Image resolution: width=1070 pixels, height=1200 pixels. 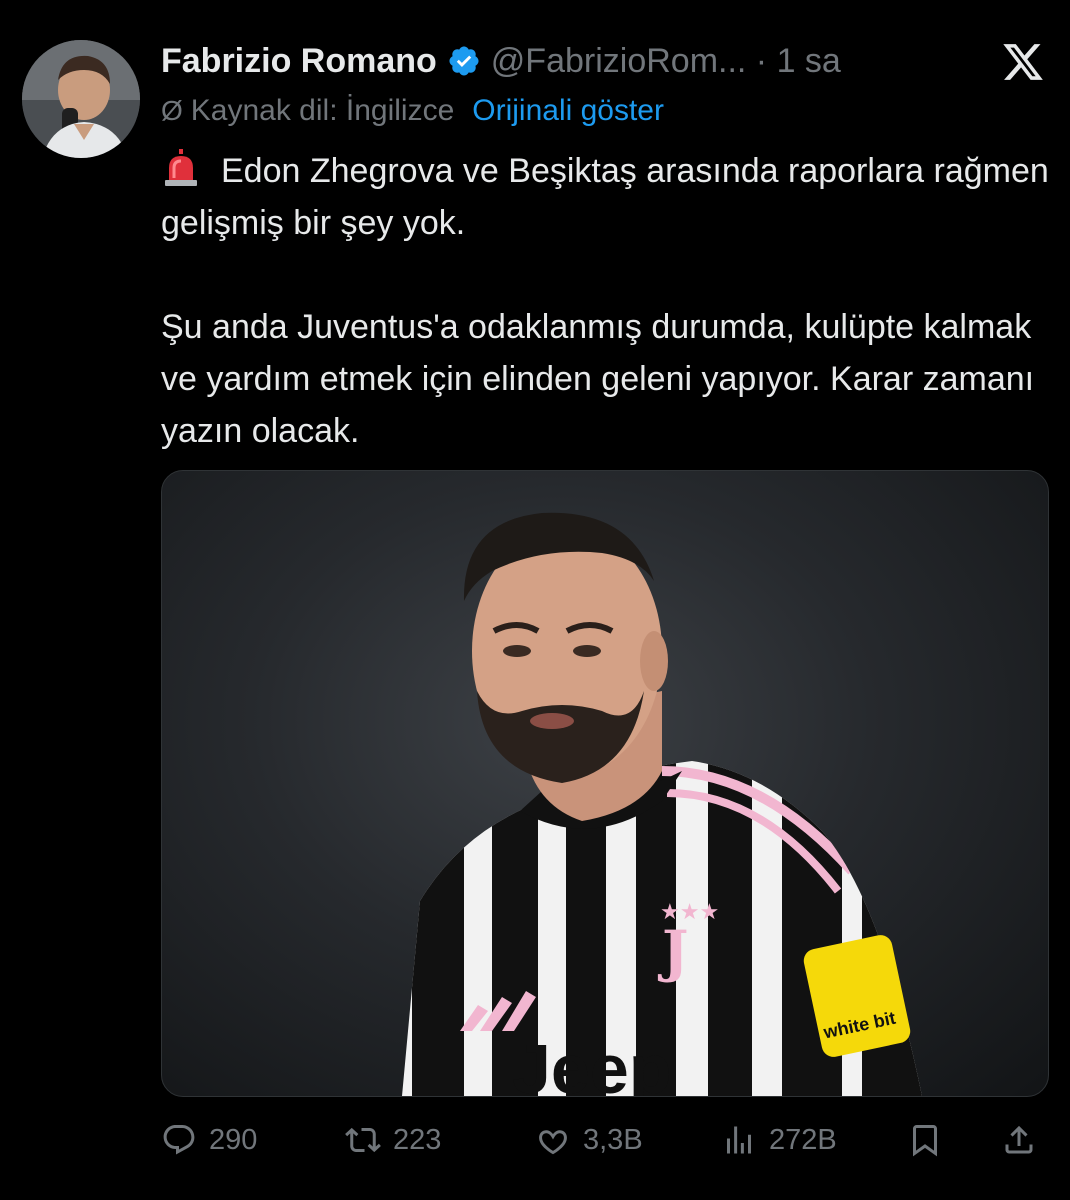 I want to click on reply-button: 290, so click(x=209, y=1140).